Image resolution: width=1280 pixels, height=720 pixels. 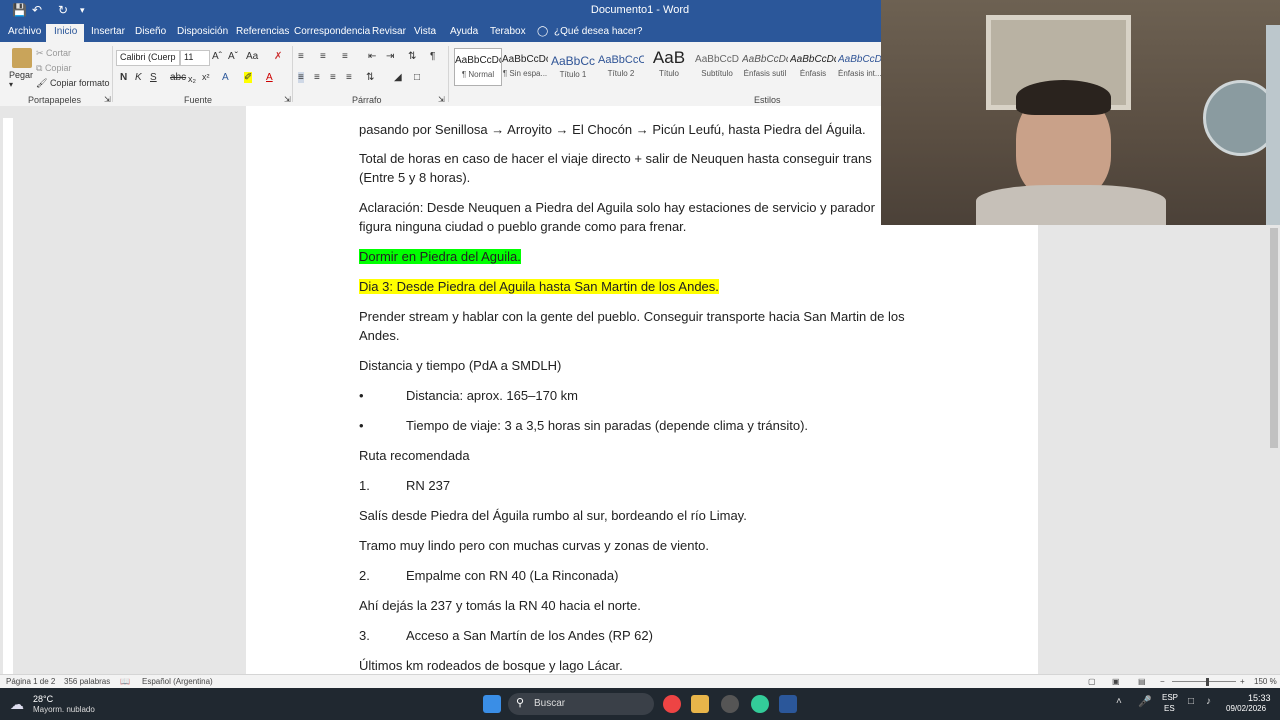 What do you see at coordinates (717, 66) in the screenshot?
I see `style-subtitulo: AaBbCcD Subtítulo` at bounding box center [717, 66].